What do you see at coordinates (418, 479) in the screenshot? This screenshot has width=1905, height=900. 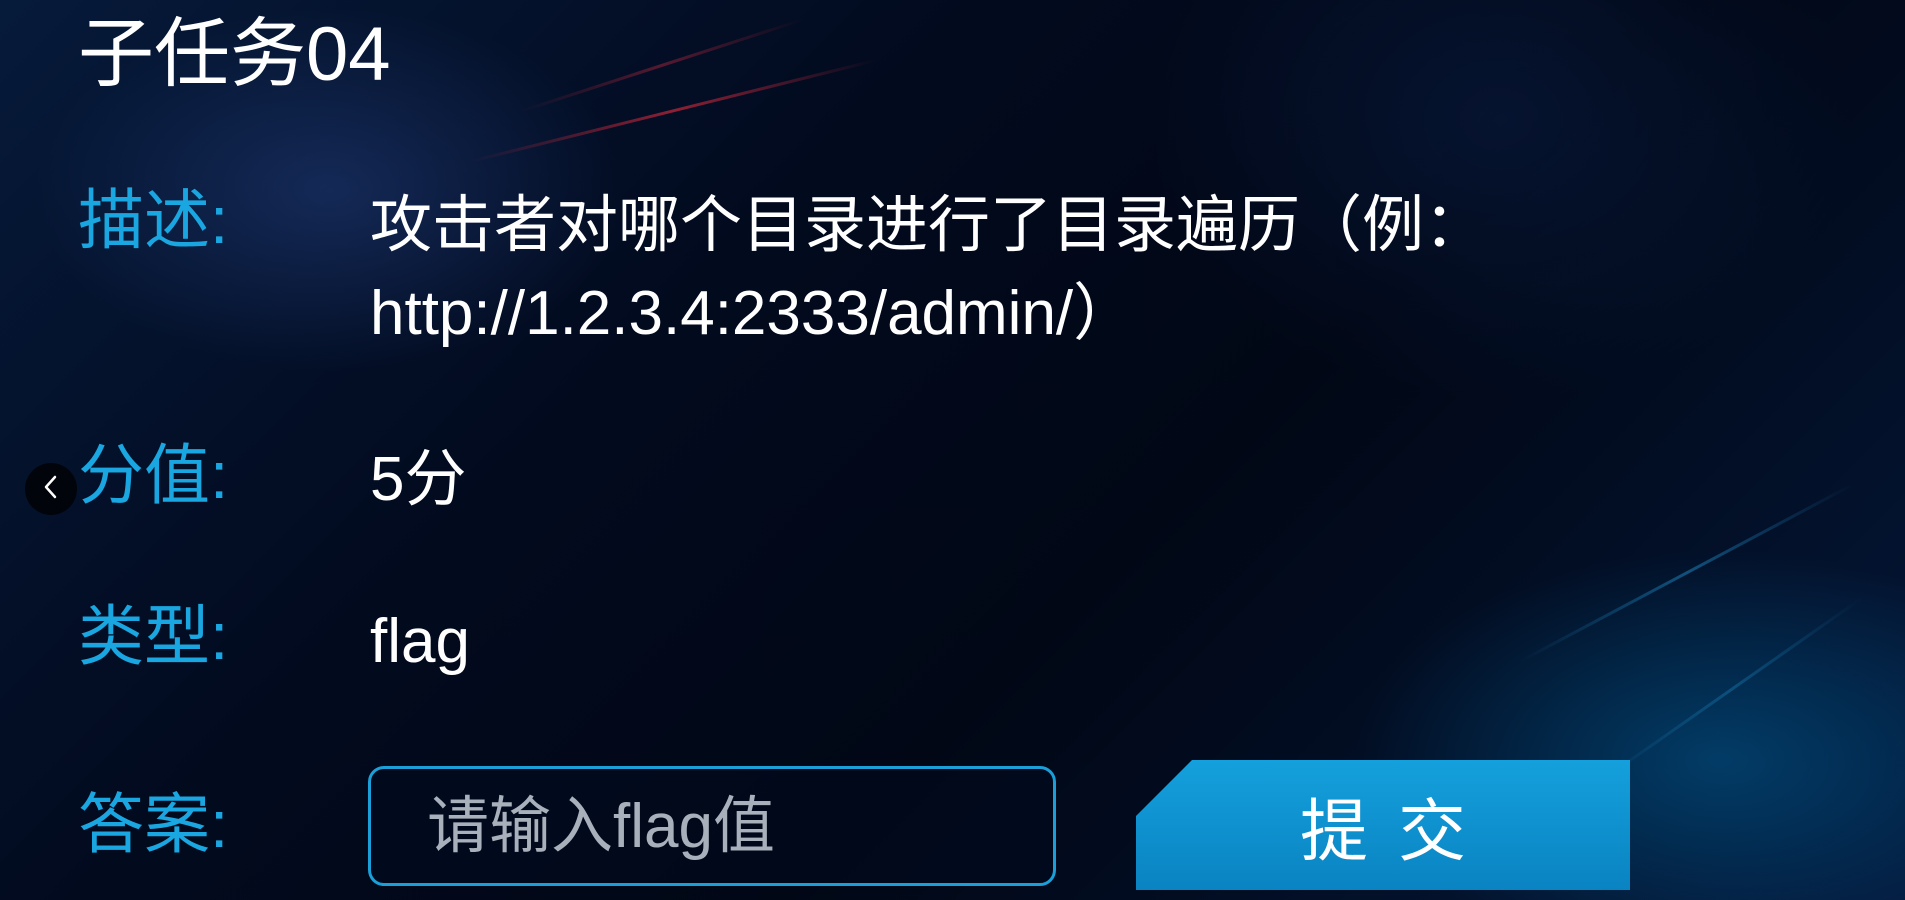 I see `score-value: 5分` at bounding box center [418, 479].